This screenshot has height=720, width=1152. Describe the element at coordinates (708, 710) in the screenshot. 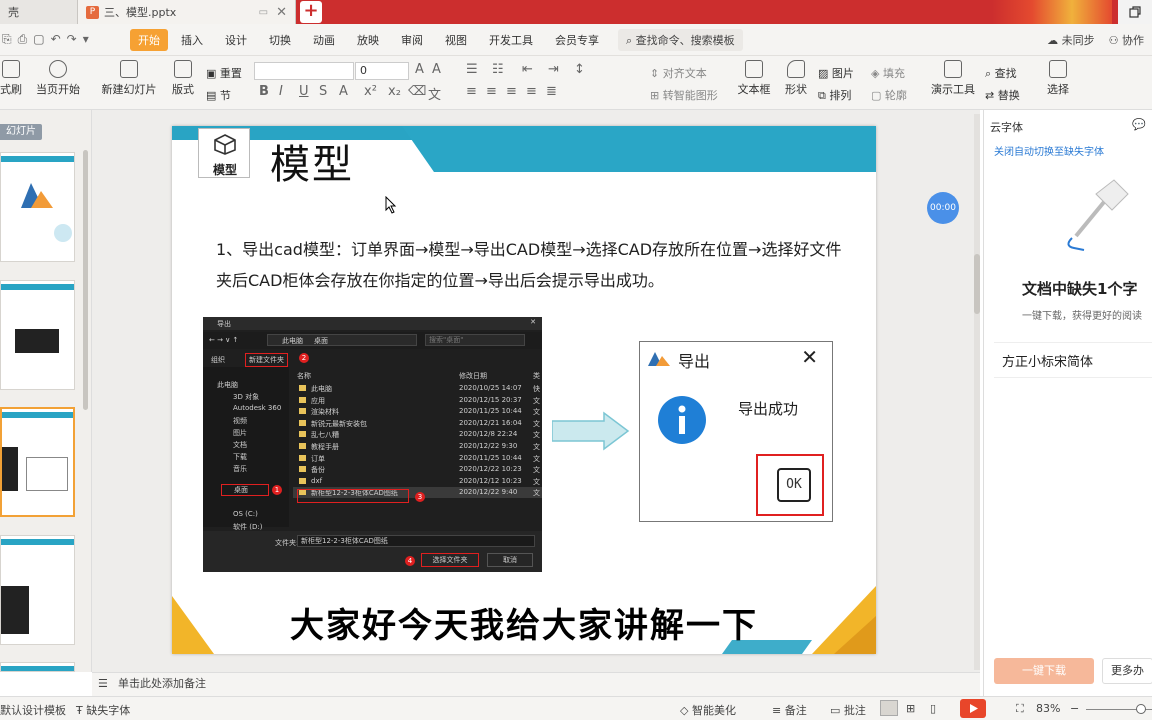

I see `beautify-button: ◇ 智能美化` at that location.